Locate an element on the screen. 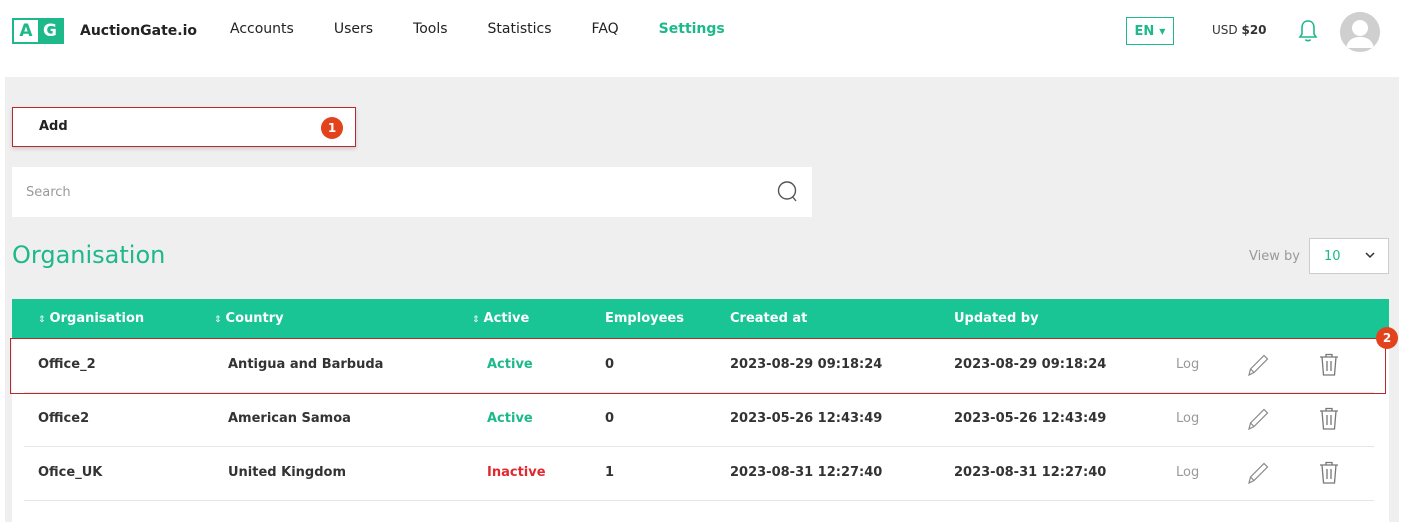  nav-settings: Settings is located at coordinates (692, 29).